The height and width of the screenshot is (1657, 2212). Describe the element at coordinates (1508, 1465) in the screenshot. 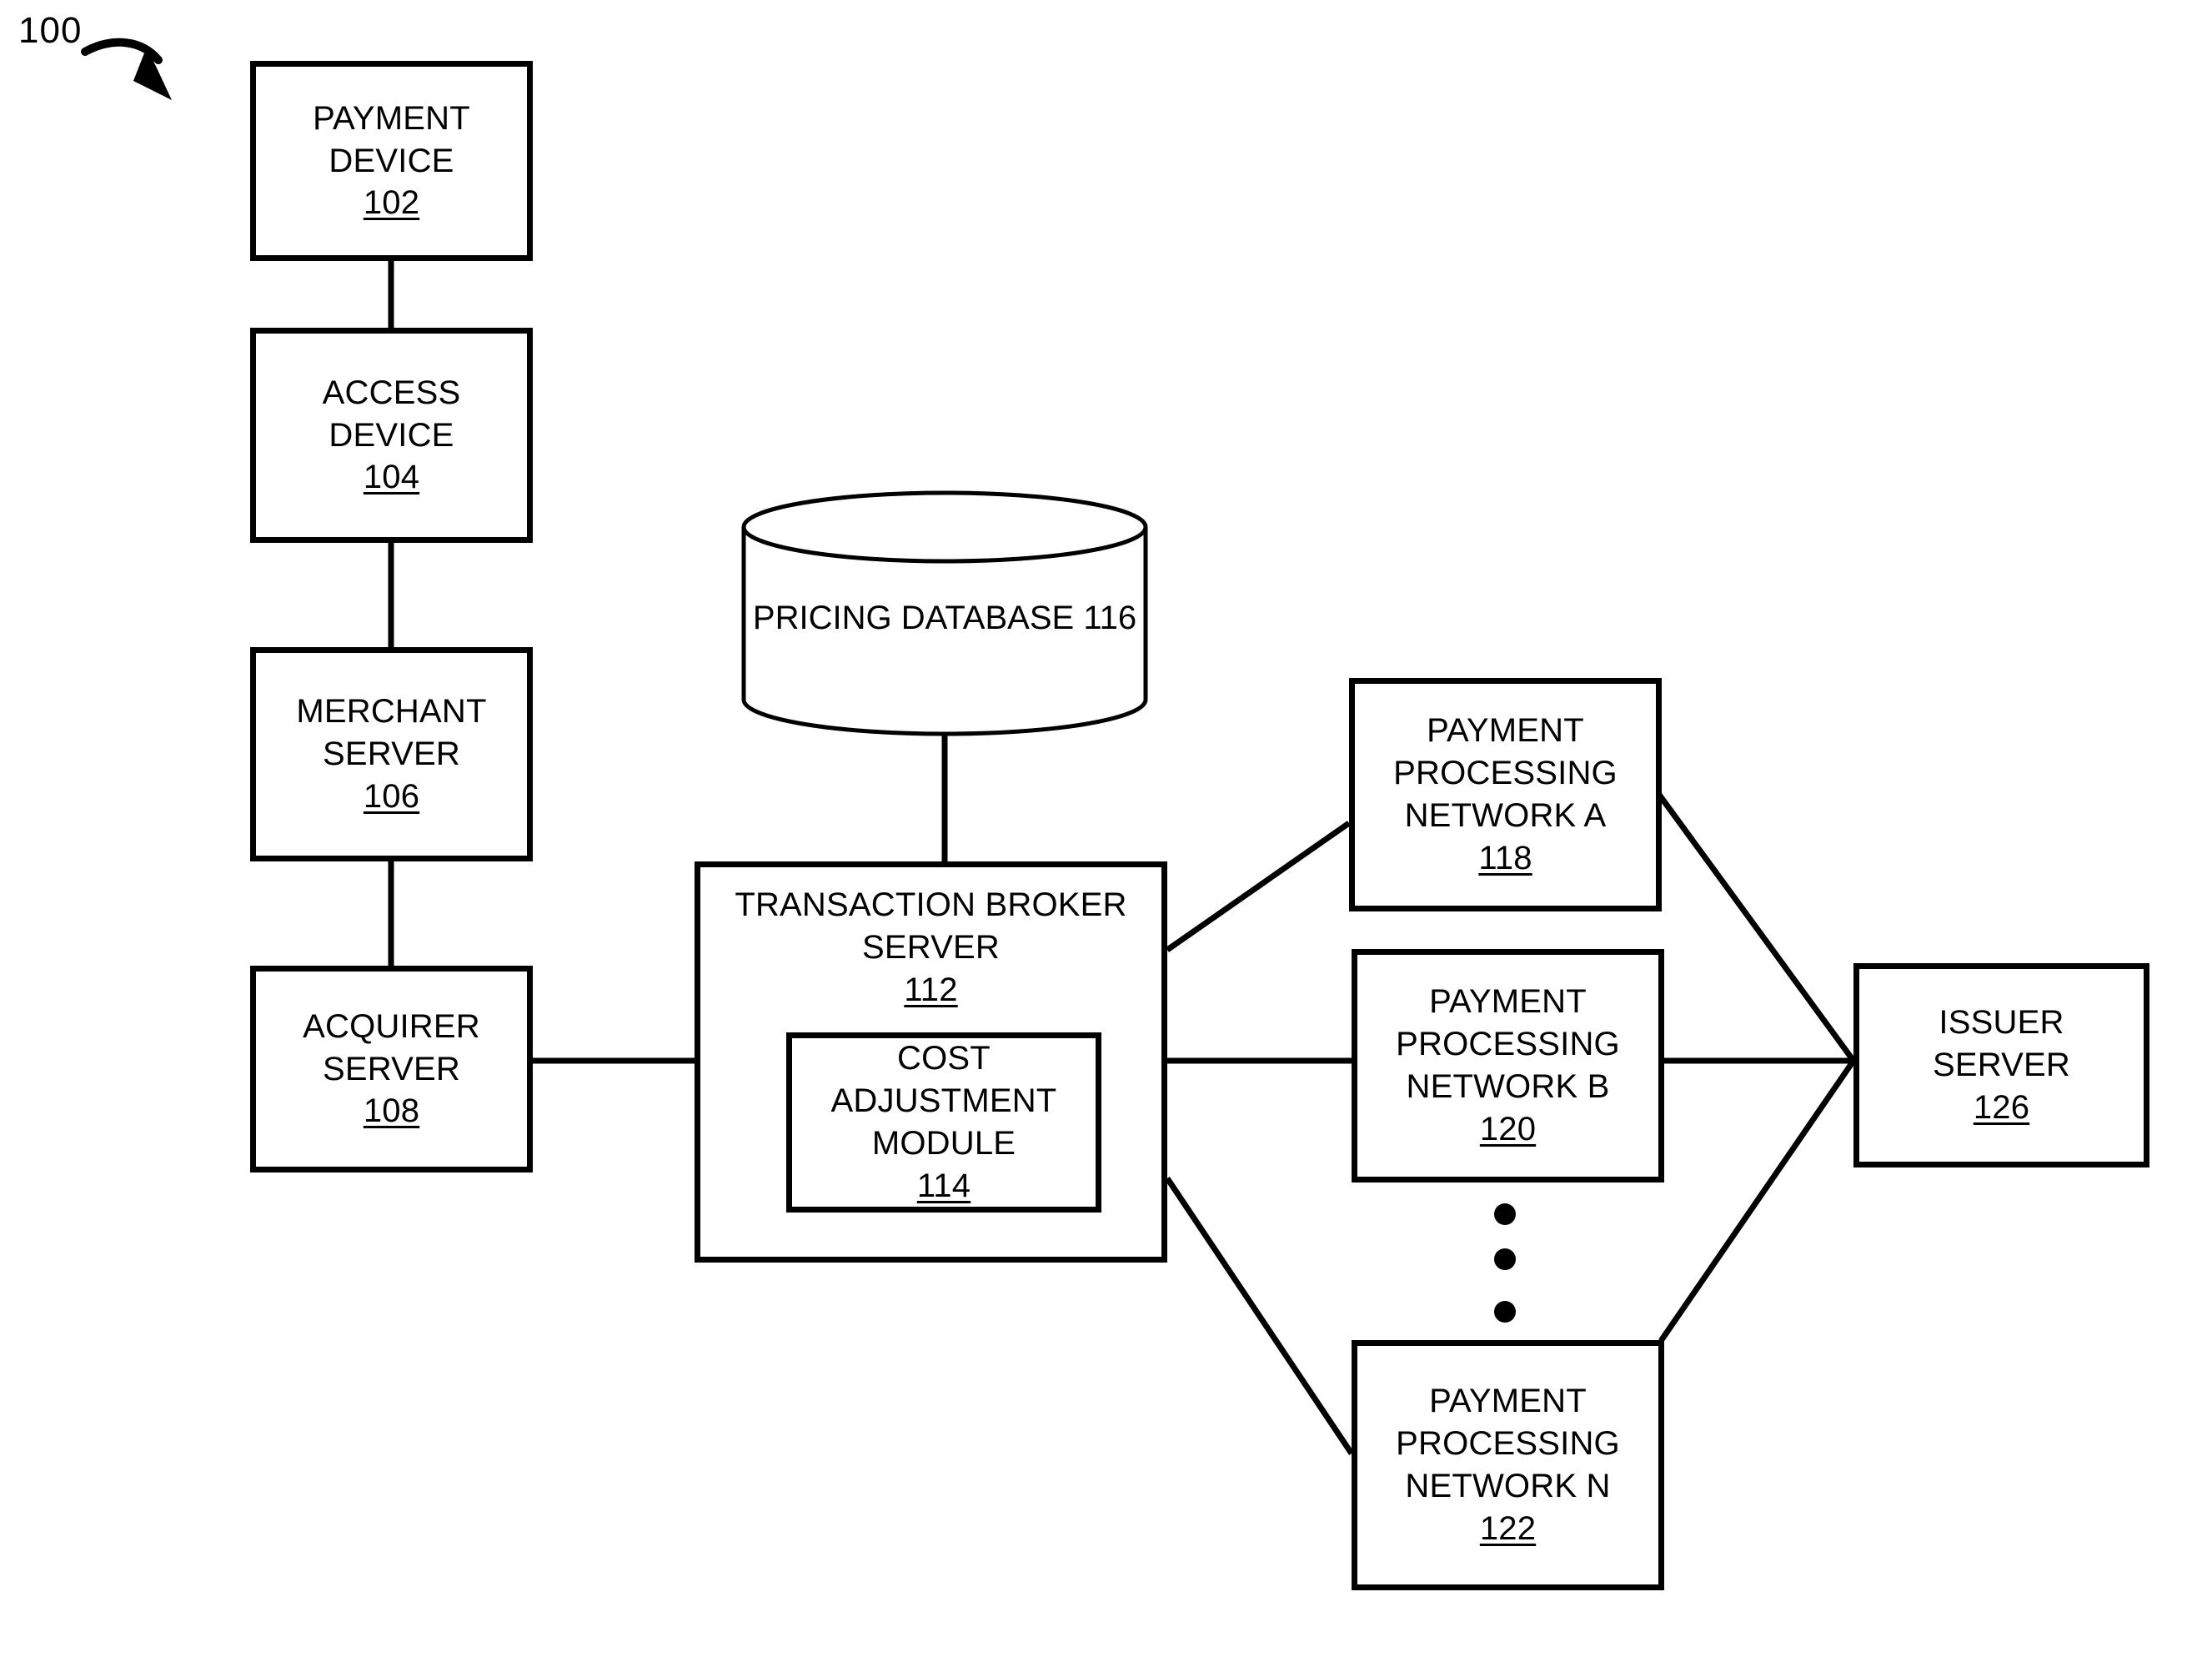

I see `payment-processing-network-n-node: PAYMENT PROCESSING NETWORK N 122` at that location.